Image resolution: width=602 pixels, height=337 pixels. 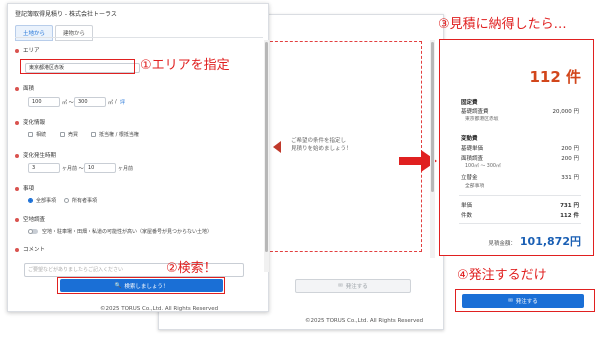 I want to click on tab-divider, so click(x=139, y=37).